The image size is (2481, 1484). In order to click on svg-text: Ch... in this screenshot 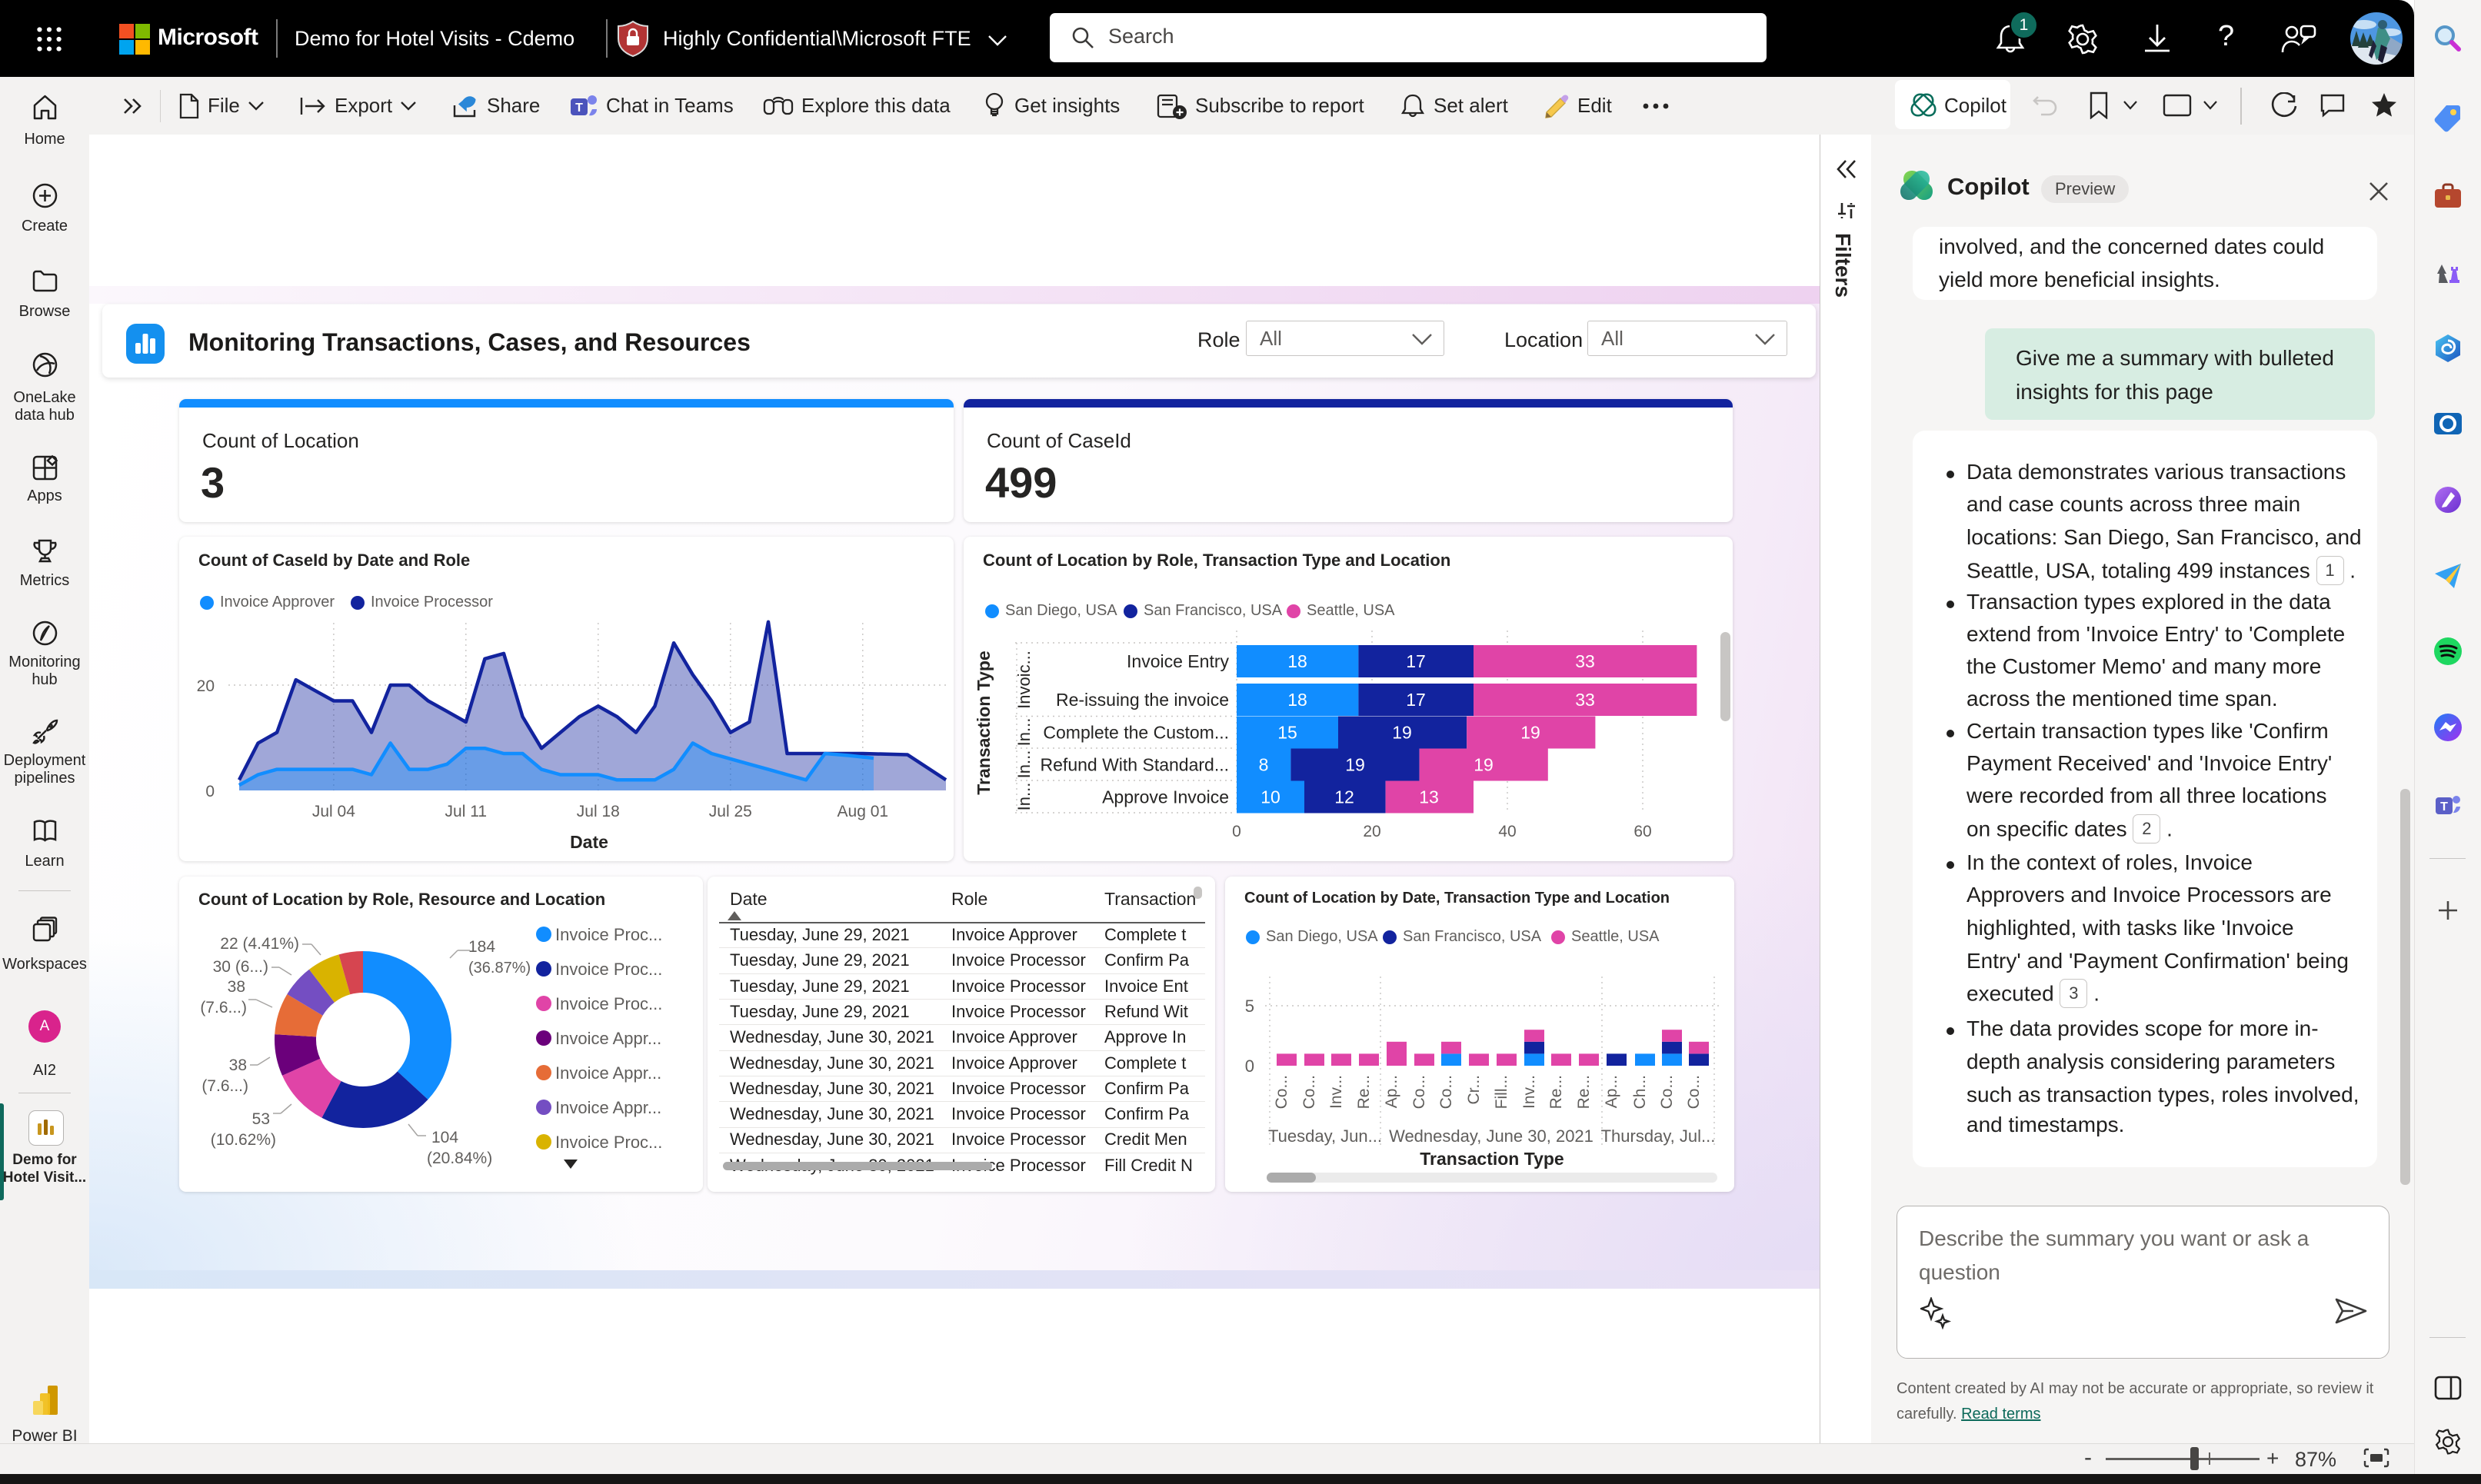, I will do `click(1640, 1092)`.